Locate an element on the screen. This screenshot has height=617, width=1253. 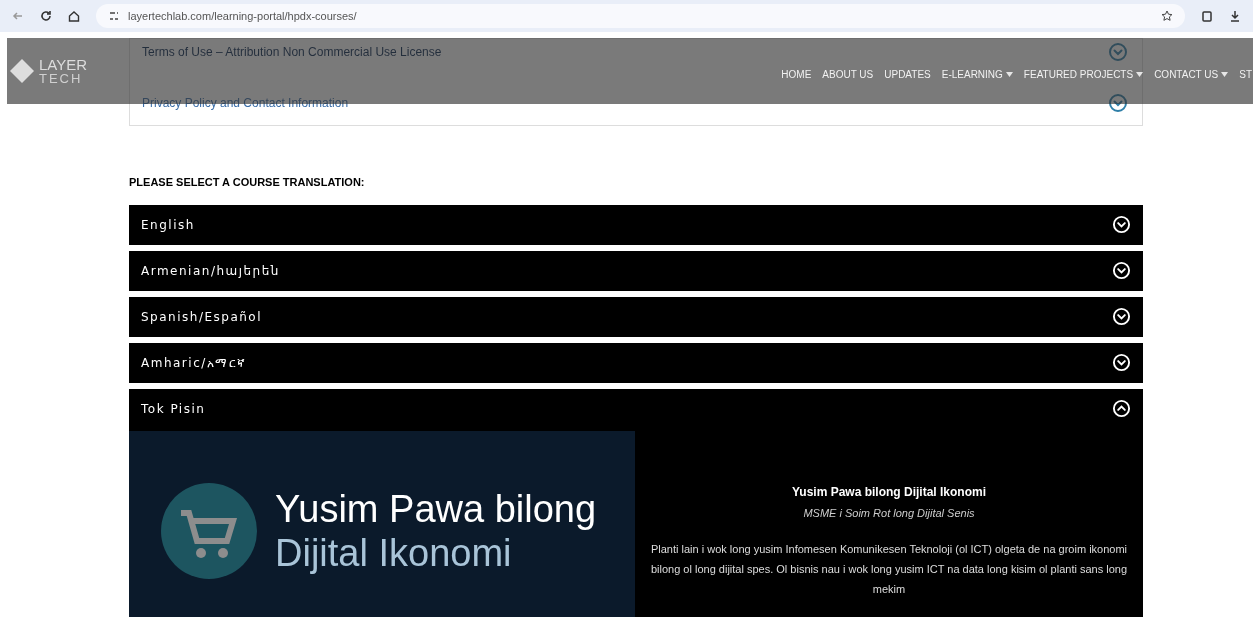
star-icon is located at coordinates (1167, 16).